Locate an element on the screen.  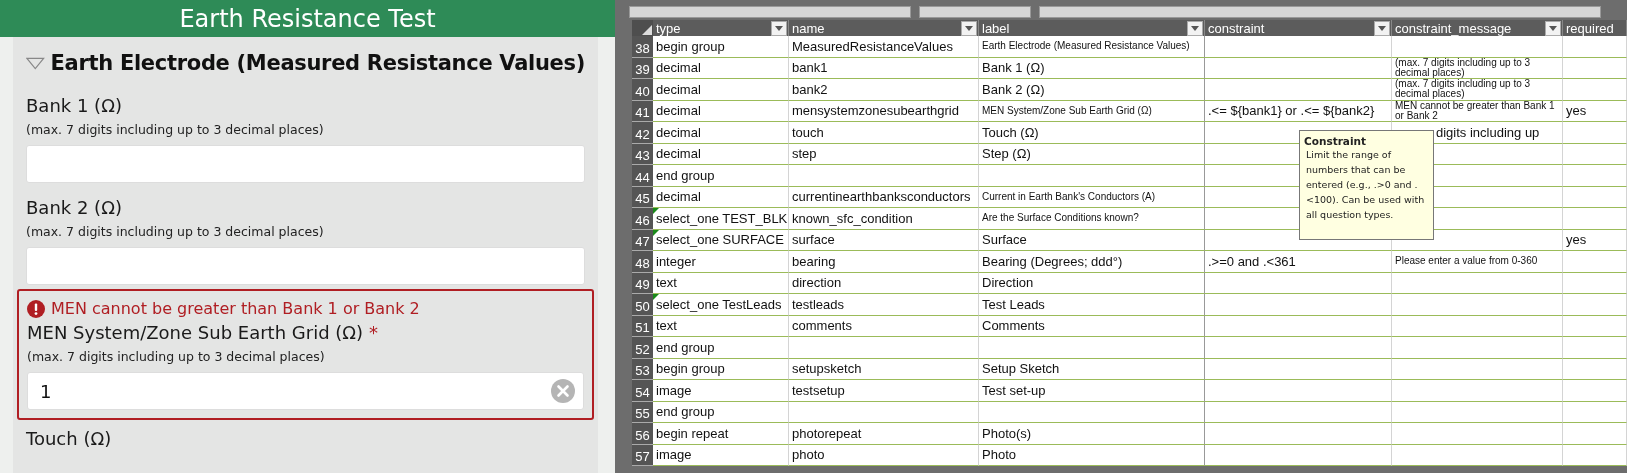
row-number: 49 is located at coordinates (642, 283).